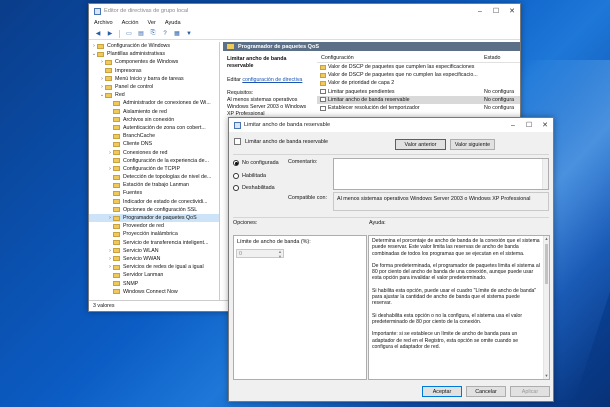 Image resolution: width=610 pixels, height=407 pixels. Describe the element at coordinates (103, 23) in the screenshot. I see `menu-archivo: Archivo` at that location.